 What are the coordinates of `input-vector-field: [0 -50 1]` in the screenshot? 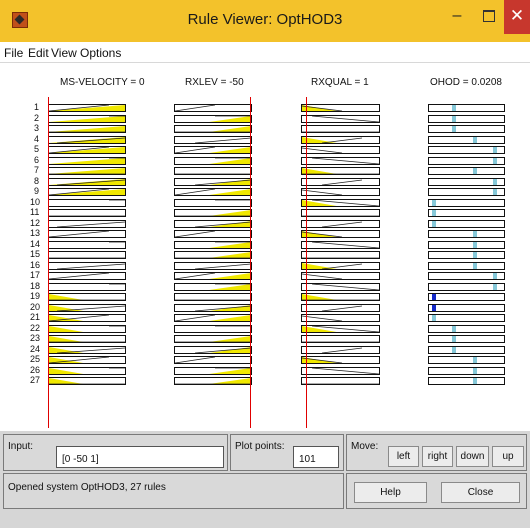 It's located at (140, 457).